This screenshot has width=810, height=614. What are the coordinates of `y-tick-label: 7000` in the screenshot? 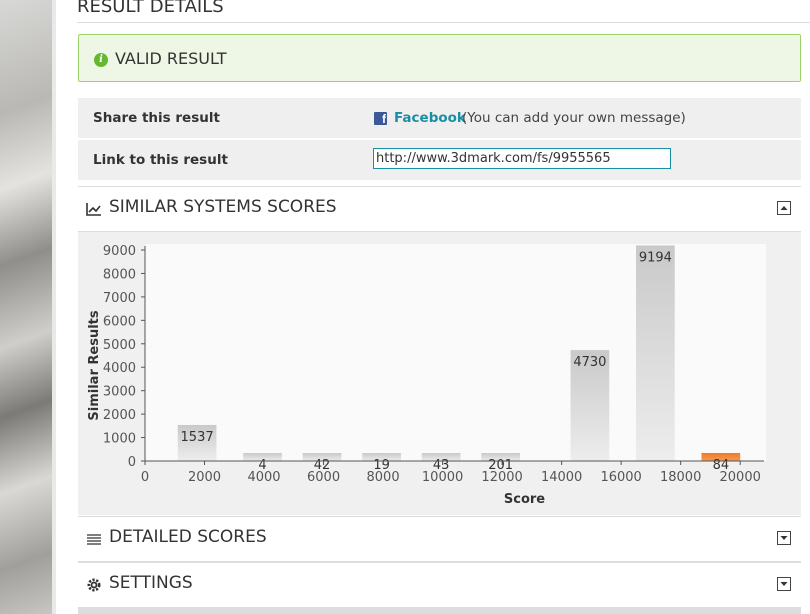 It's located at (119, 298).